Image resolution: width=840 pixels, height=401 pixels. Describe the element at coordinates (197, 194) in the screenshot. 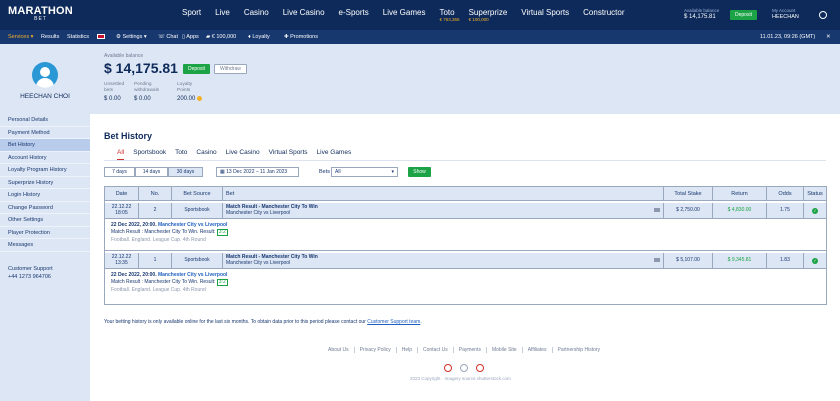

I see `col-bet-source: Bet Source` at that location.